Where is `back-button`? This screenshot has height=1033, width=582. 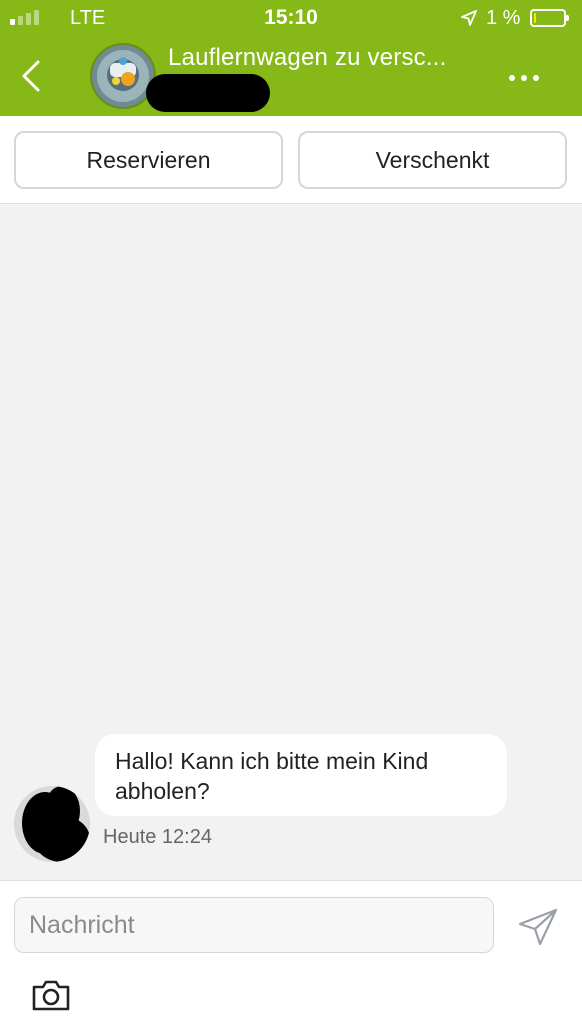
back-button is located at coordinates (32, 76).